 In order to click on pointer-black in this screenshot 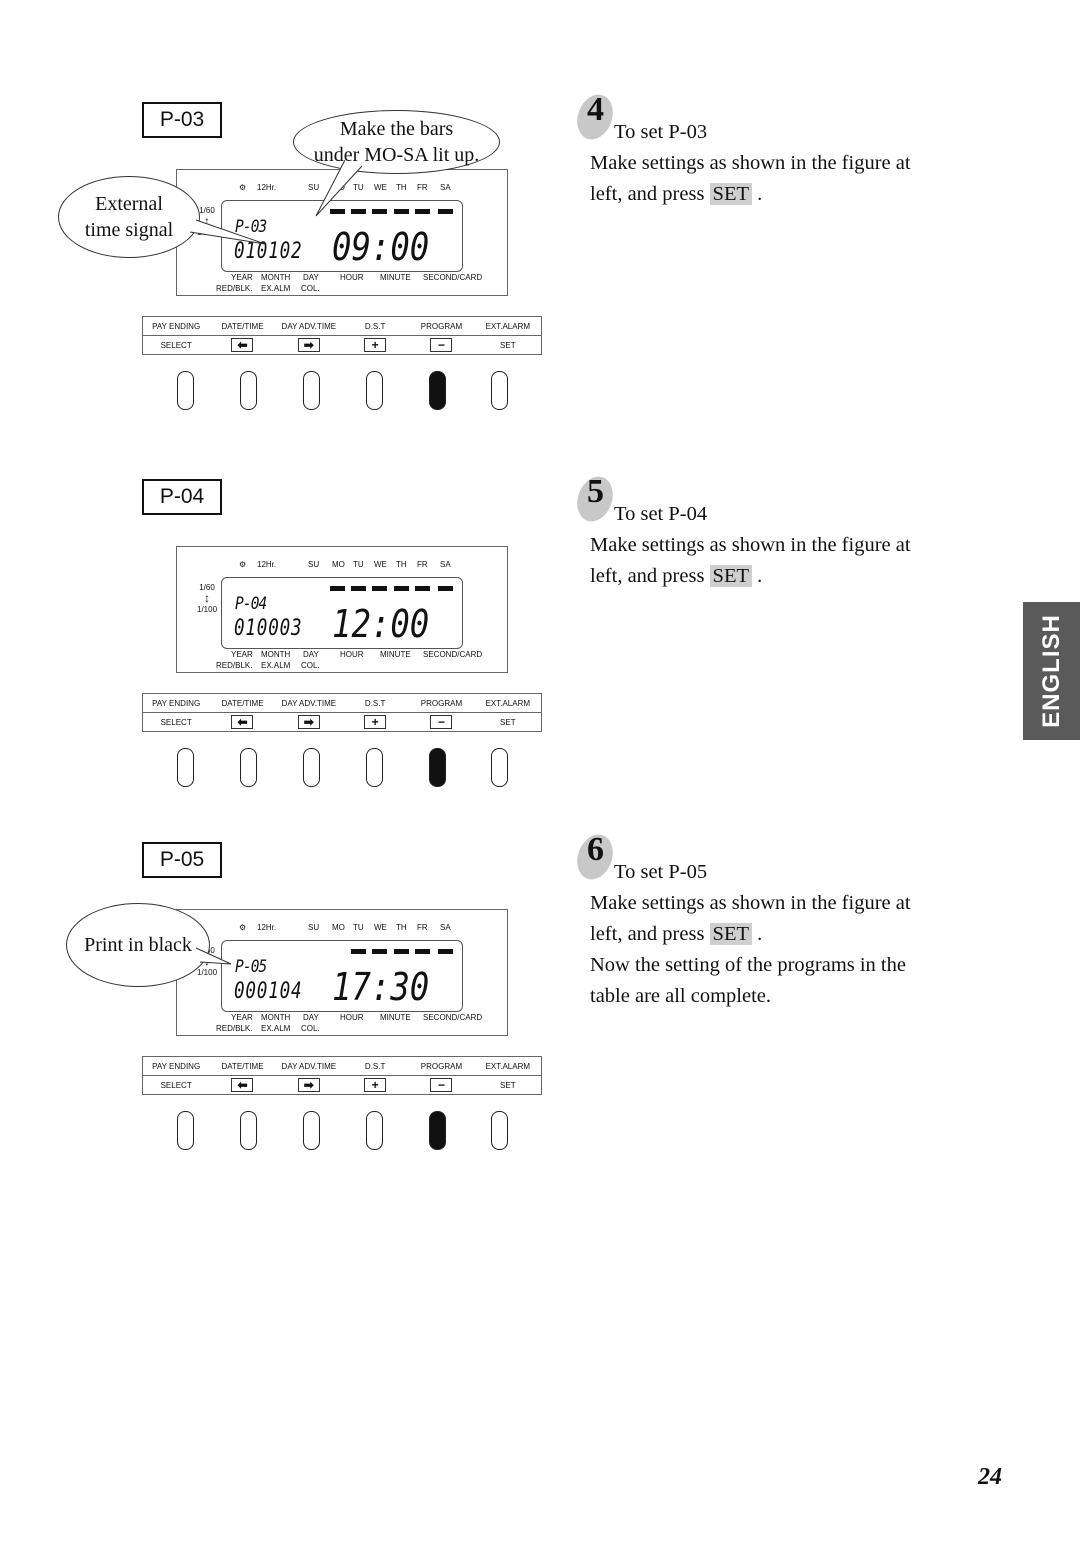, I will do `click(213, 956)`.